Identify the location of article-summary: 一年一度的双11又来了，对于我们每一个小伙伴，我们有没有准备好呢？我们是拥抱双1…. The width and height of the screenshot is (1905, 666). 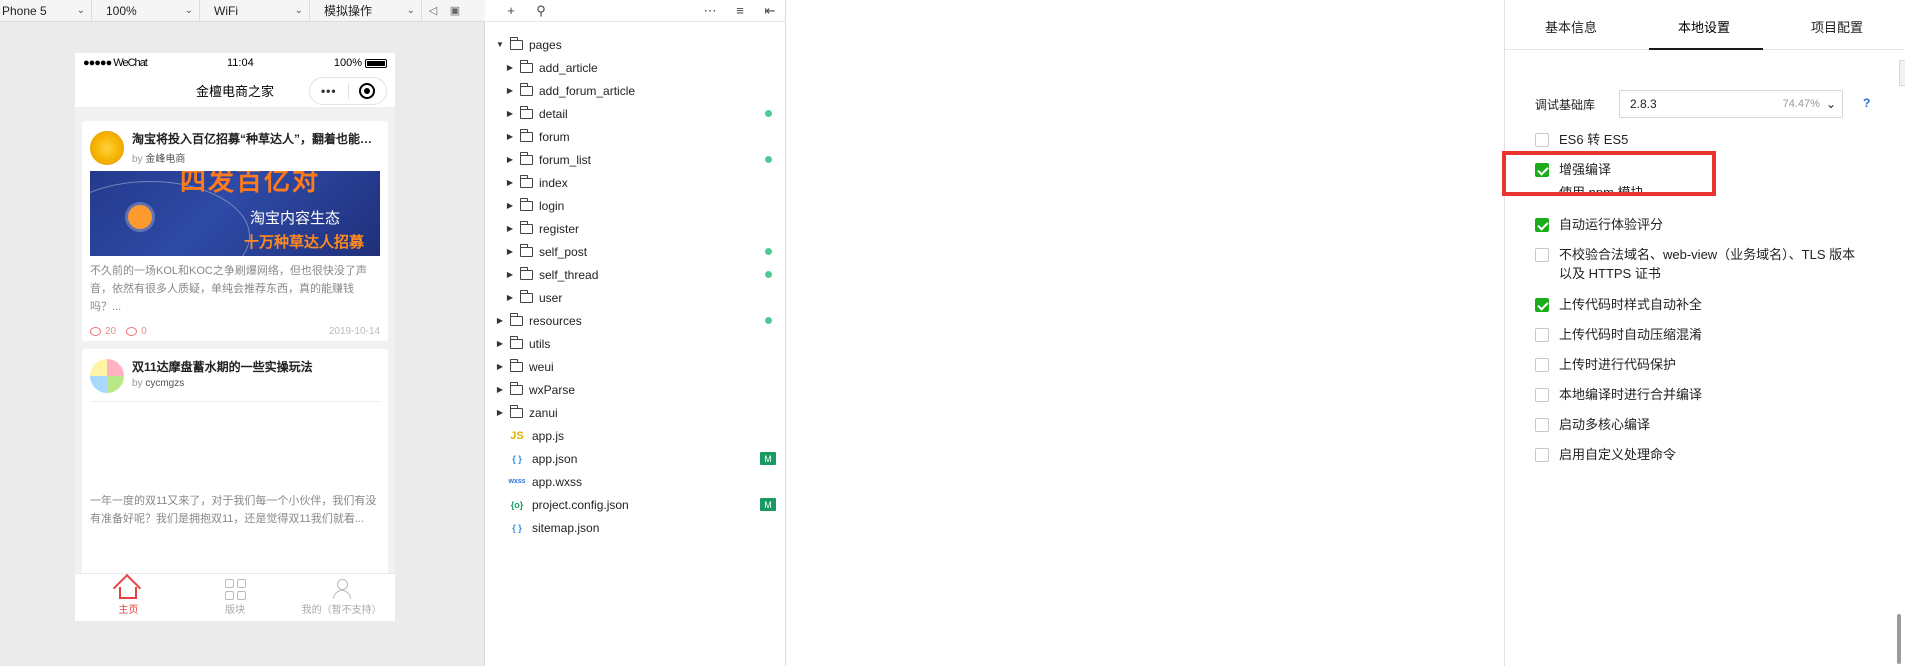
(233, 510).